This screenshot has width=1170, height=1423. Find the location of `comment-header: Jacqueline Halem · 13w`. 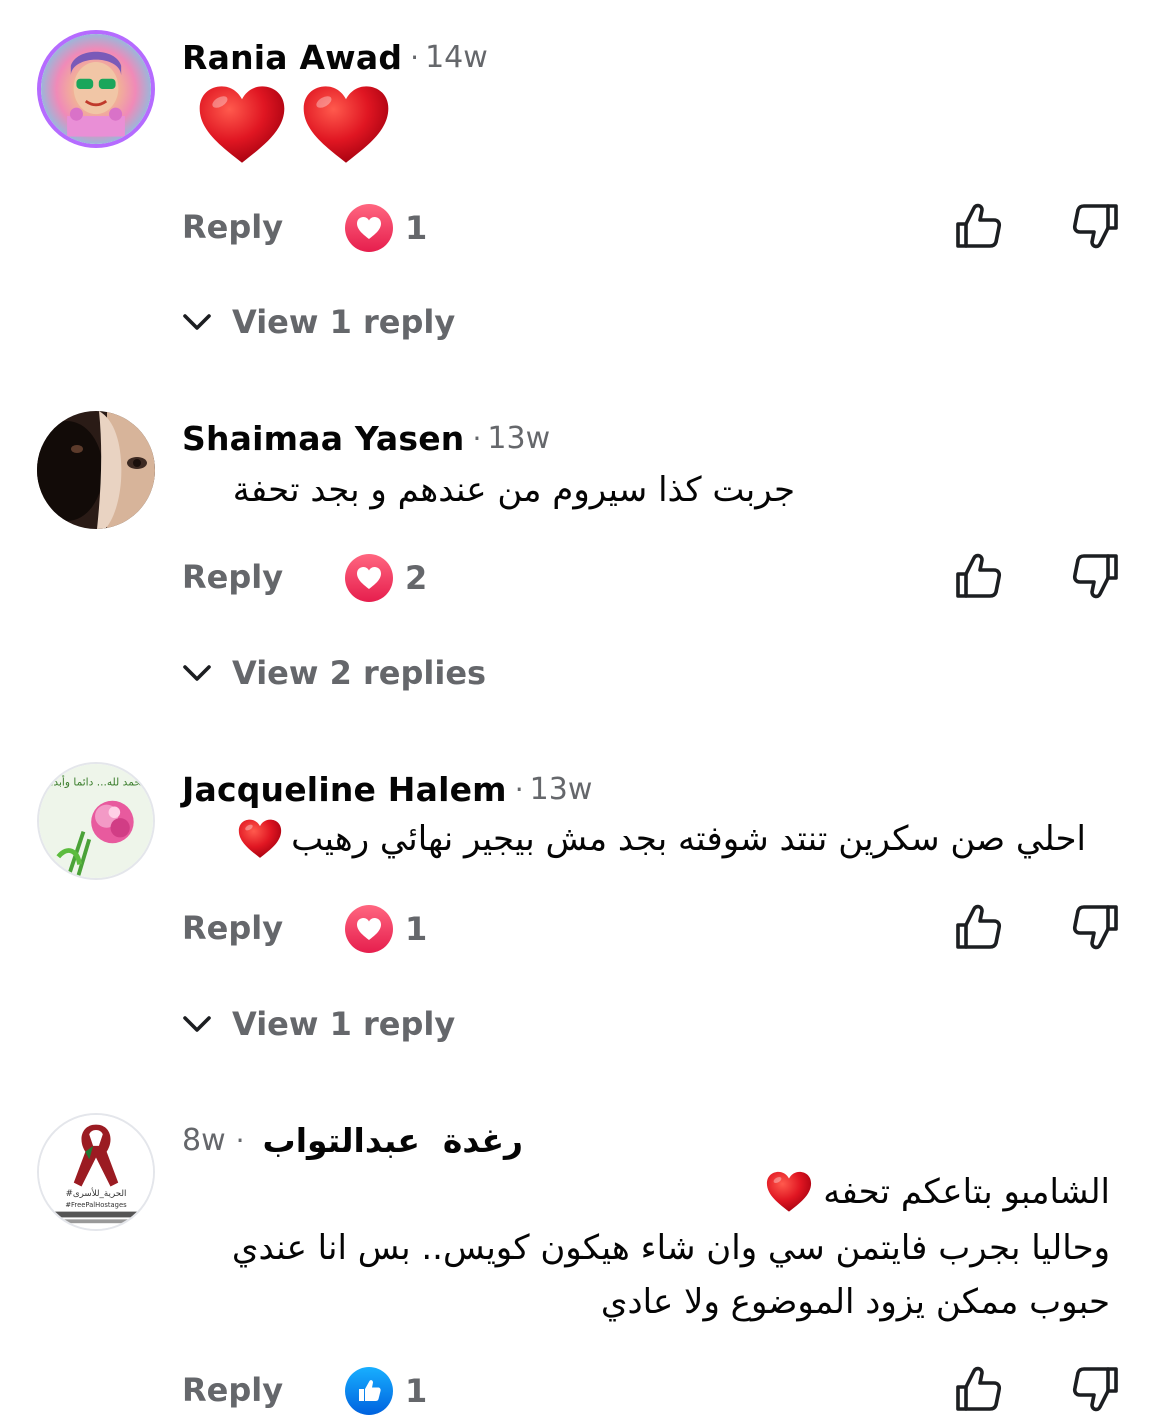

comment-header: Jacqueline Halem · 13w is located at coordinates (387, 789).